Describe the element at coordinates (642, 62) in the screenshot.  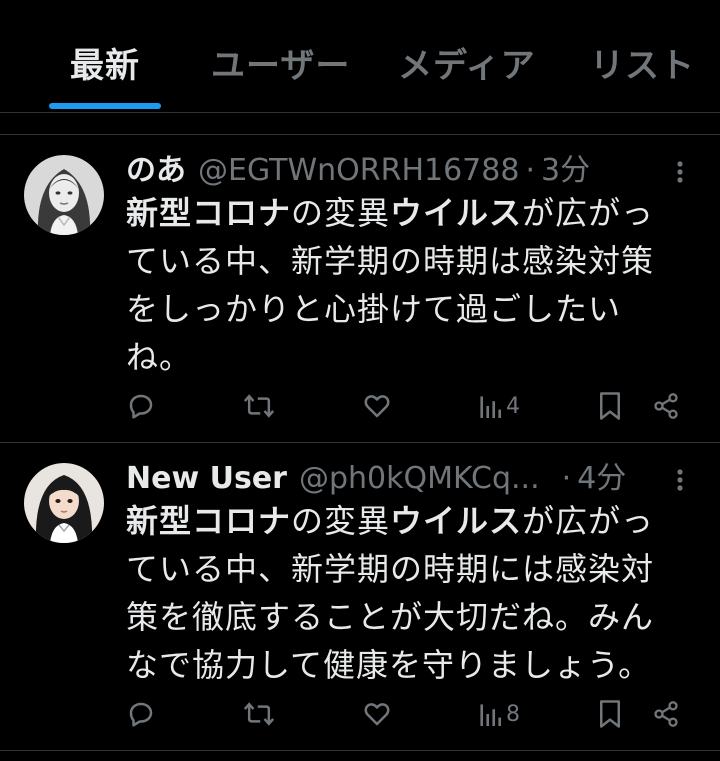
I see `tab-lists: リスト` at that location.